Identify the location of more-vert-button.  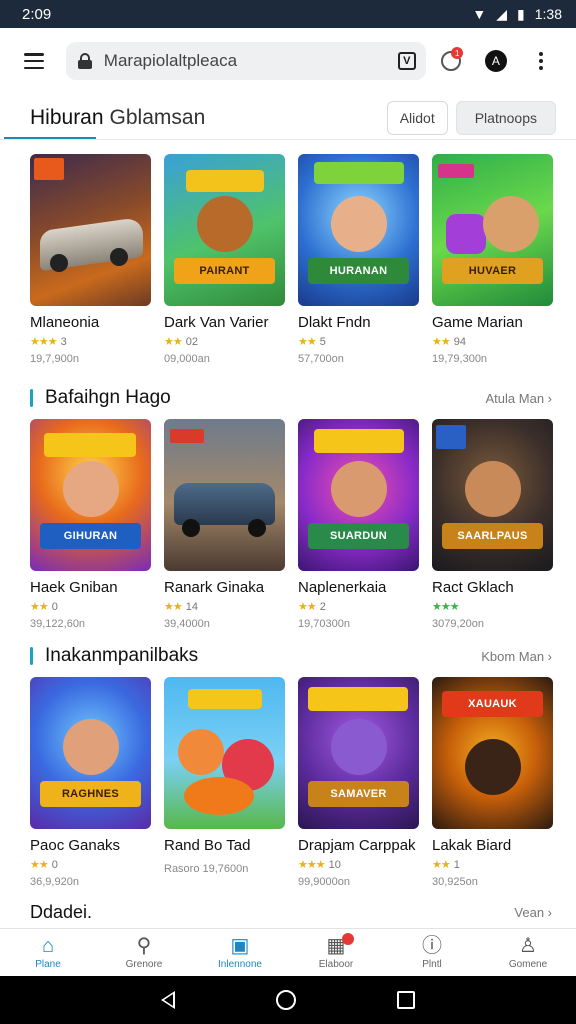
(541, 61).